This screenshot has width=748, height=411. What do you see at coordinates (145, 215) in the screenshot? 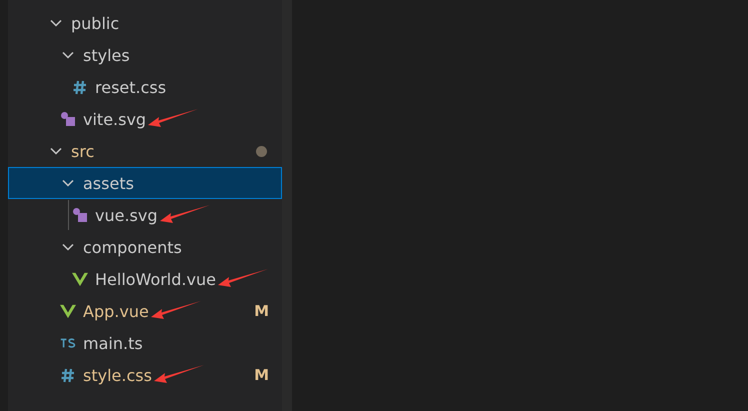
I see `file-row: vue.svg` at bounding box center [145, 215].